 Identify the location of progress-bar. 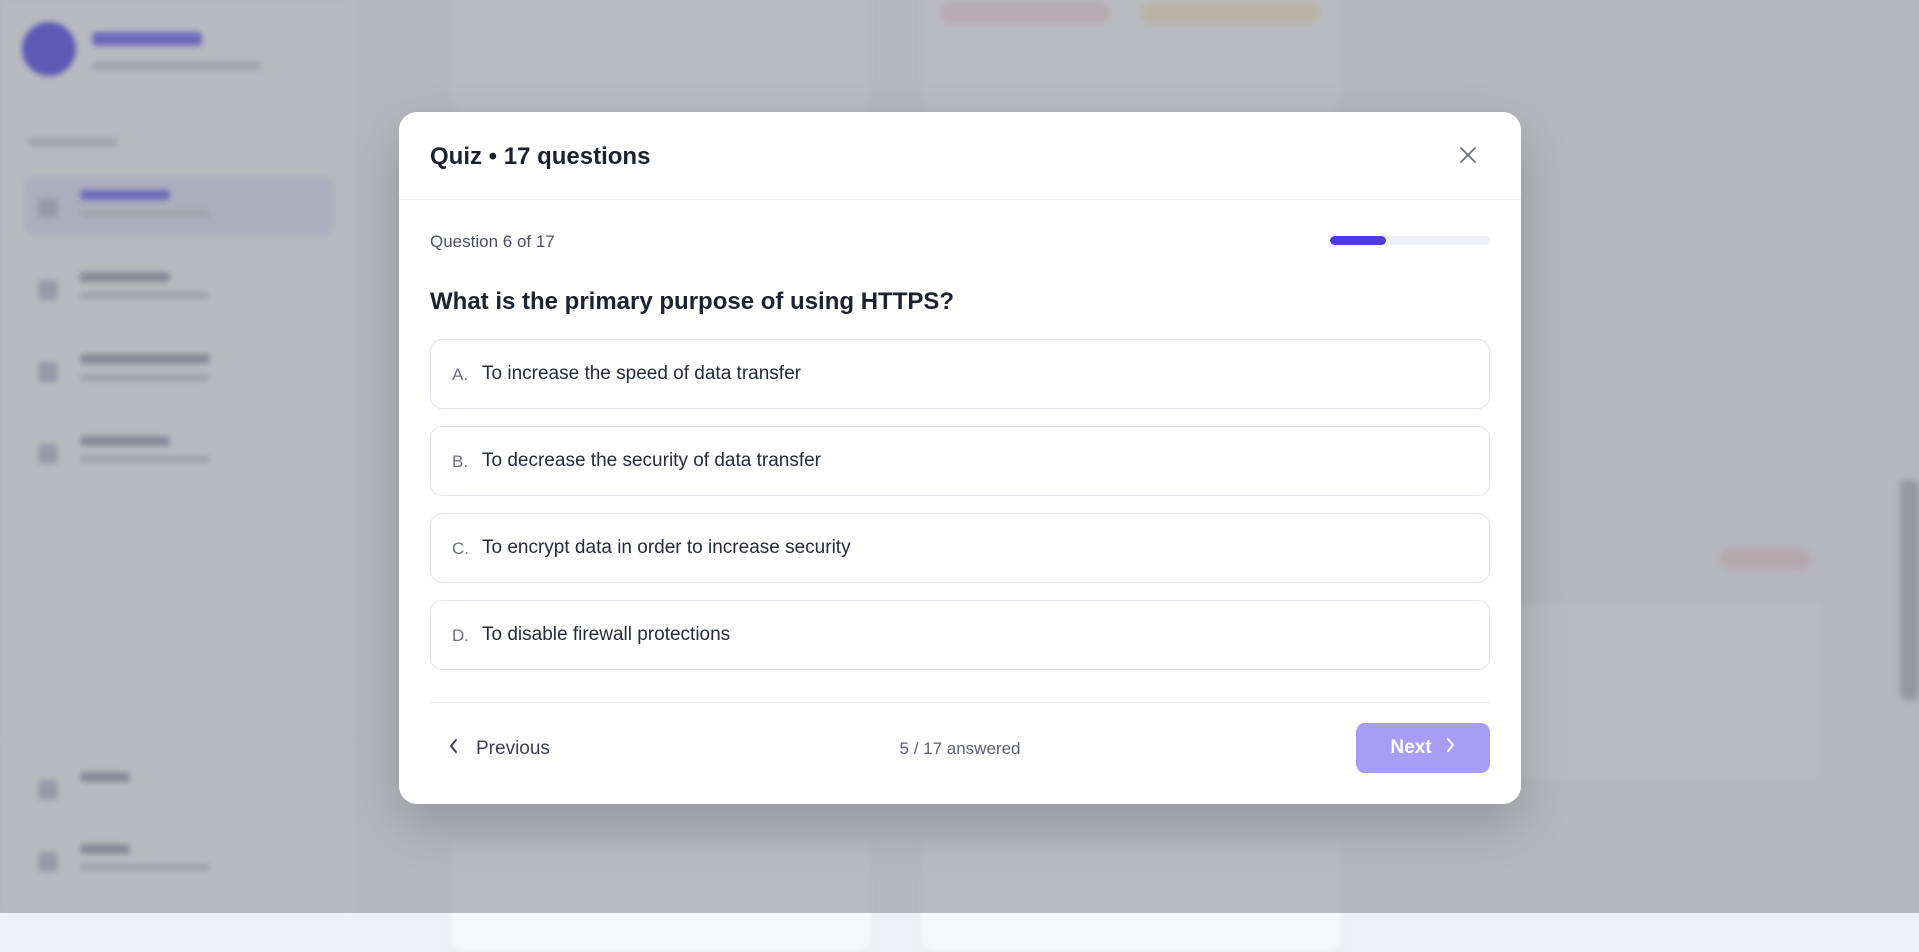
(1410, 240).